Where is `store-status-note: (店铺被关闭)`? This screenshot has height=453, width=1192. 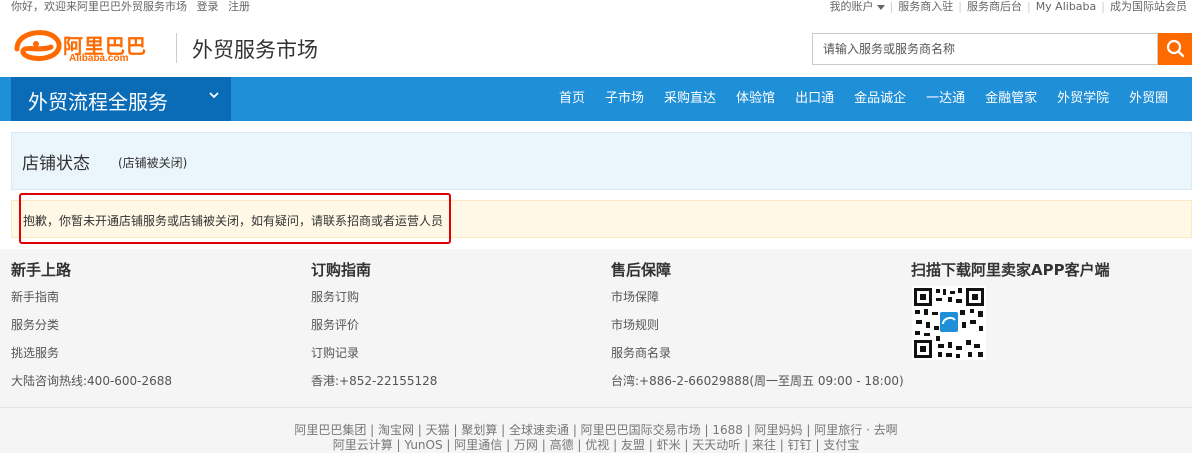 store-status-note: (店铺被关闭) is located at coordinates (153, 163).